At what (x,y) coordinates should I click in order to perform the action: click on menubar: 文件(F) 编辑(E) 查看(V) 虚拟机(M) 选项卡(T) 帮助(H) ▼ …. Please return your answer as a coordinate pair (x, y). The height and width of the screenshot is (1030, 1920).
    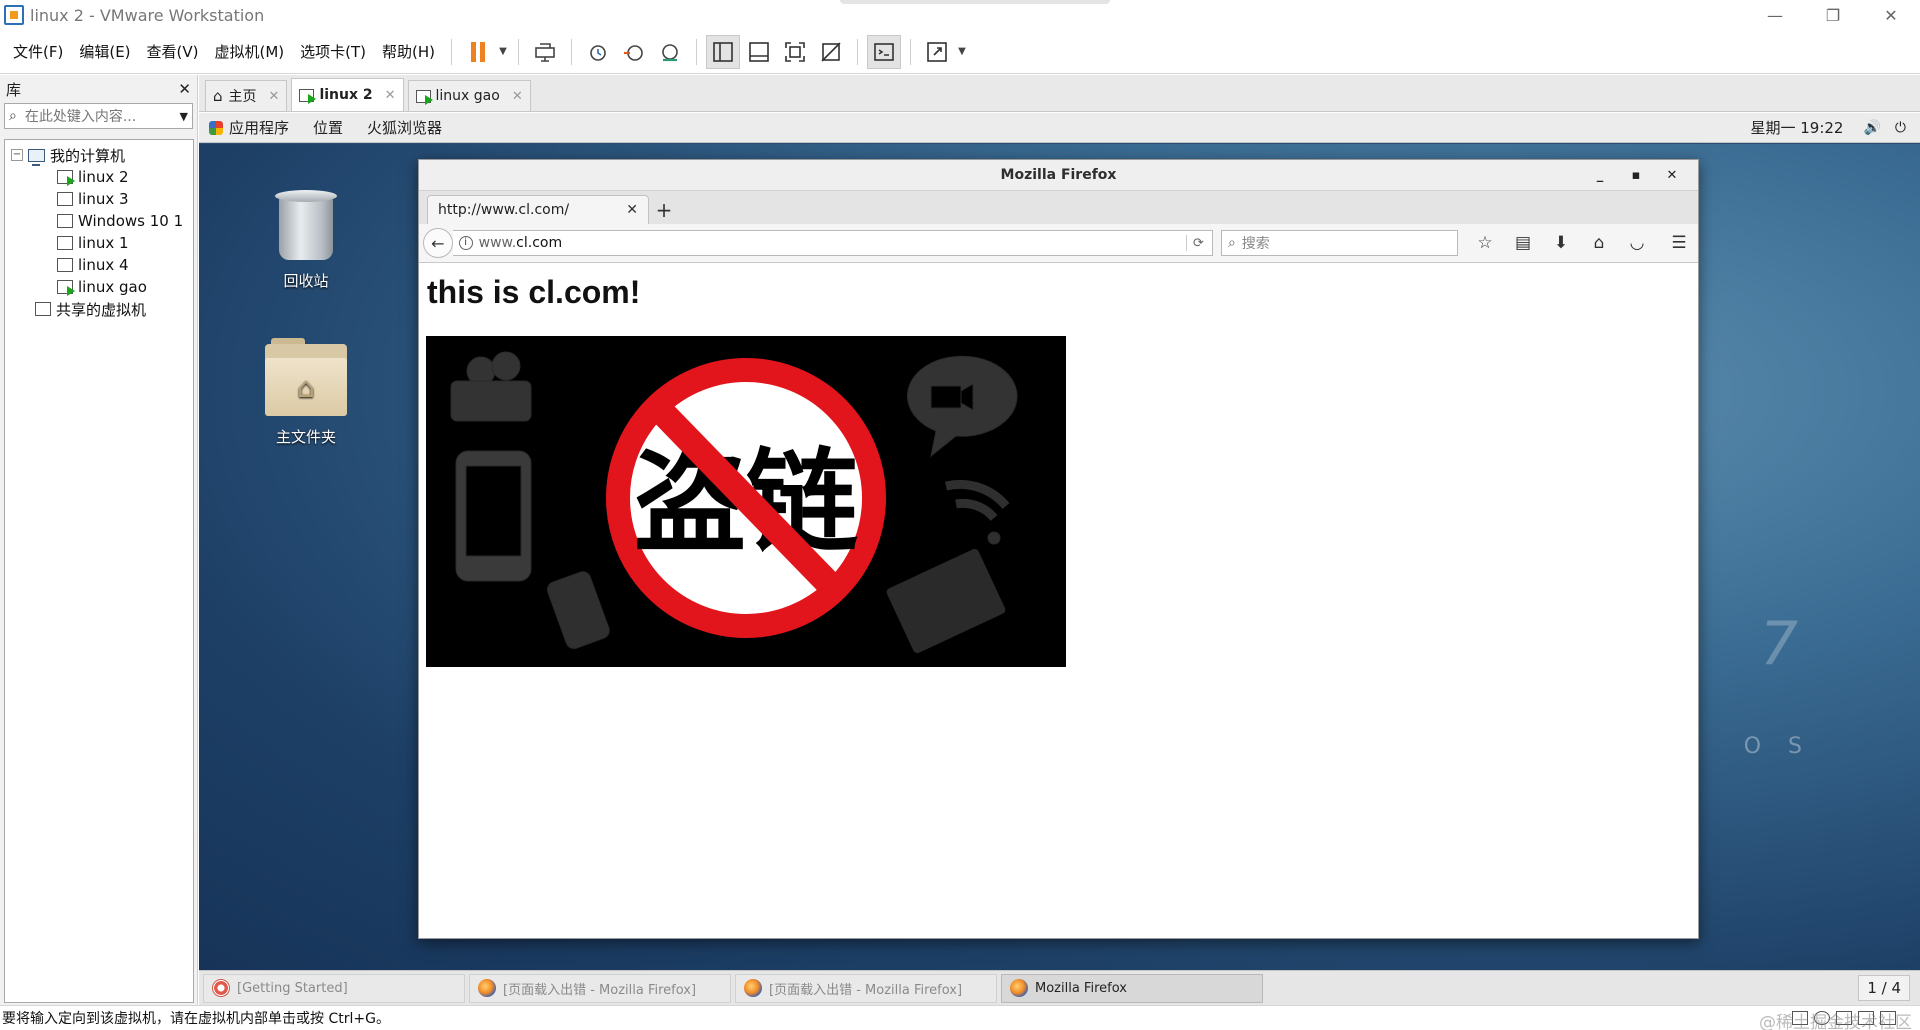
    Looking at the image, I should click on (960, 52).